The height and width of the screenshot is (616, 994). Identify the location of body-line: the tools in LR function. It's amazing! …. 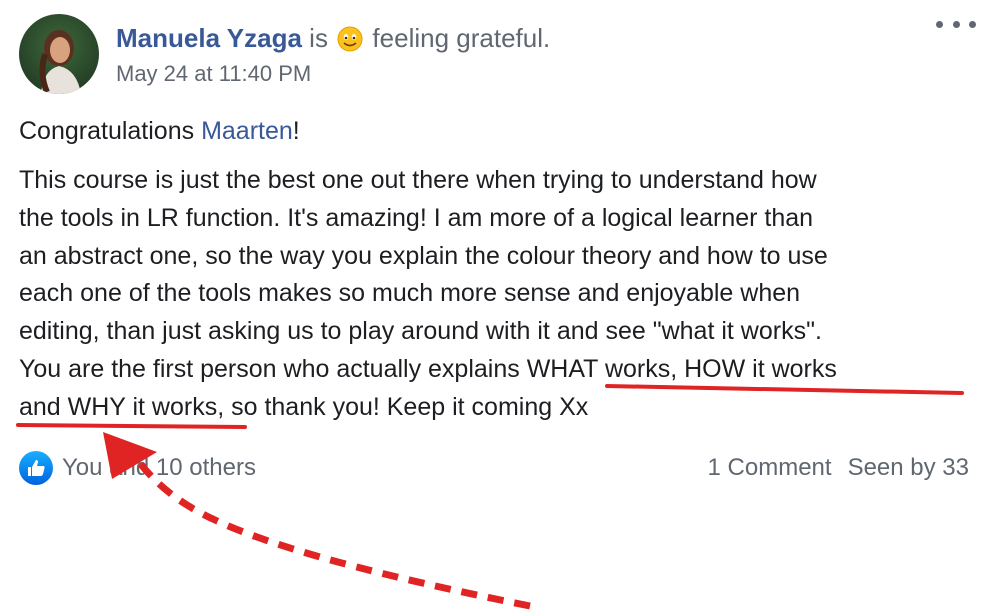
(416, 217).